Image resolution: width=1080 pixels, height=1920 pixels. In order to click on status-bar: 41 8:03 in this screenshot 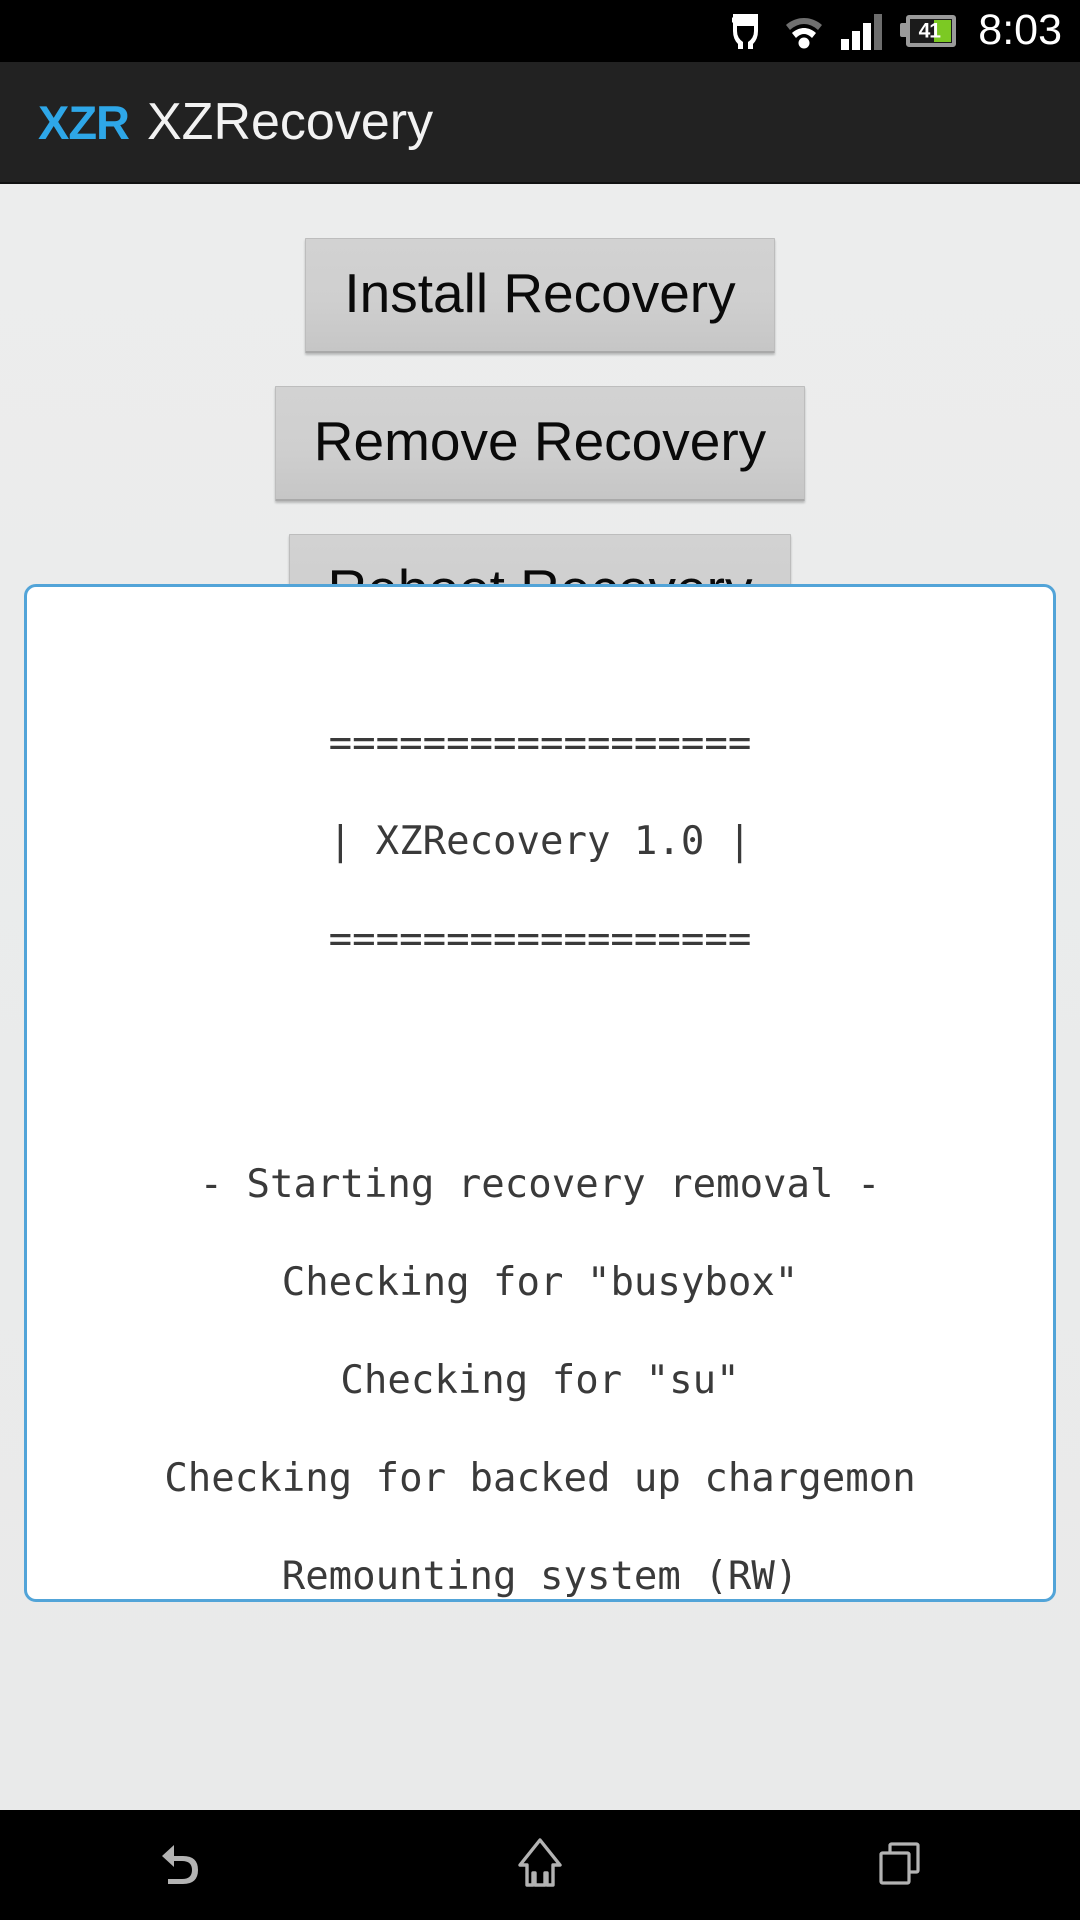, I will do `click(540, 31)`.